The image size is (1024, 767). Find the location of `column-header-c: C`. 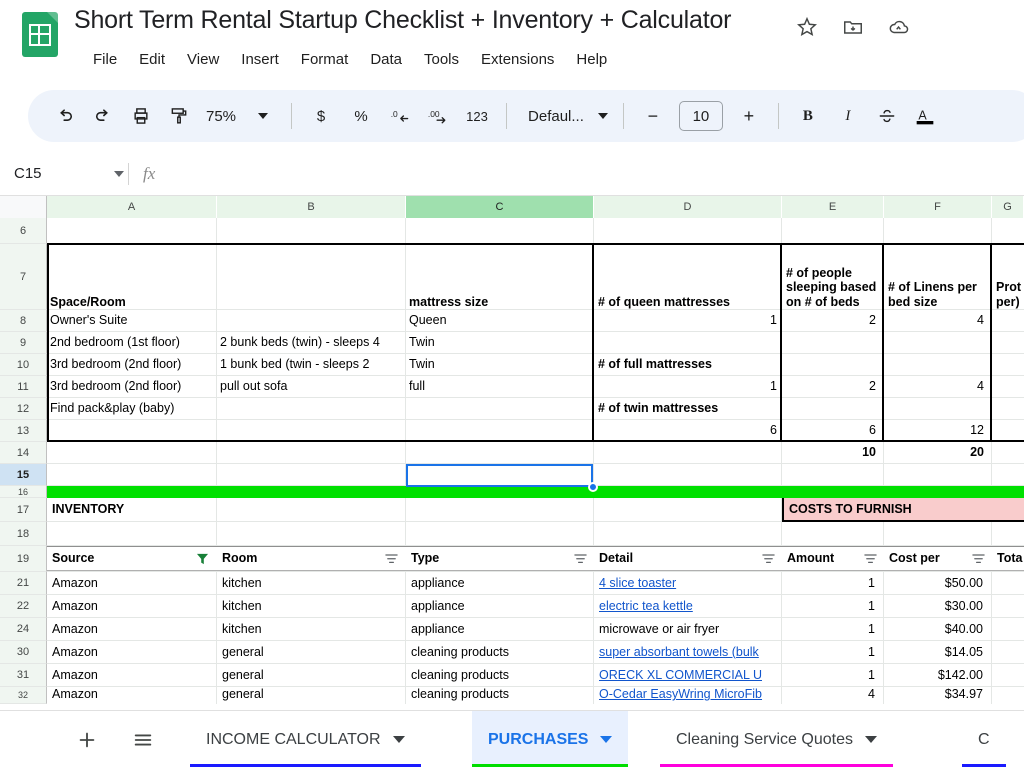

column-header-c: C is located at coordinates (500, 207).